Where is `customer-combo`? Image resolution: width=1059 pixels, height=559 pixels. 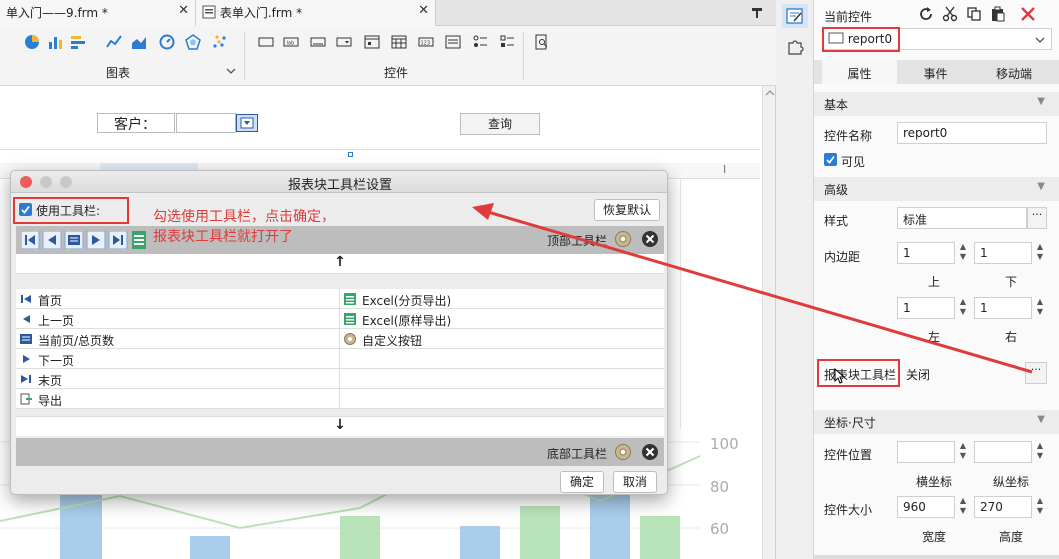
customer-combo is located at coordinates (206, 123).